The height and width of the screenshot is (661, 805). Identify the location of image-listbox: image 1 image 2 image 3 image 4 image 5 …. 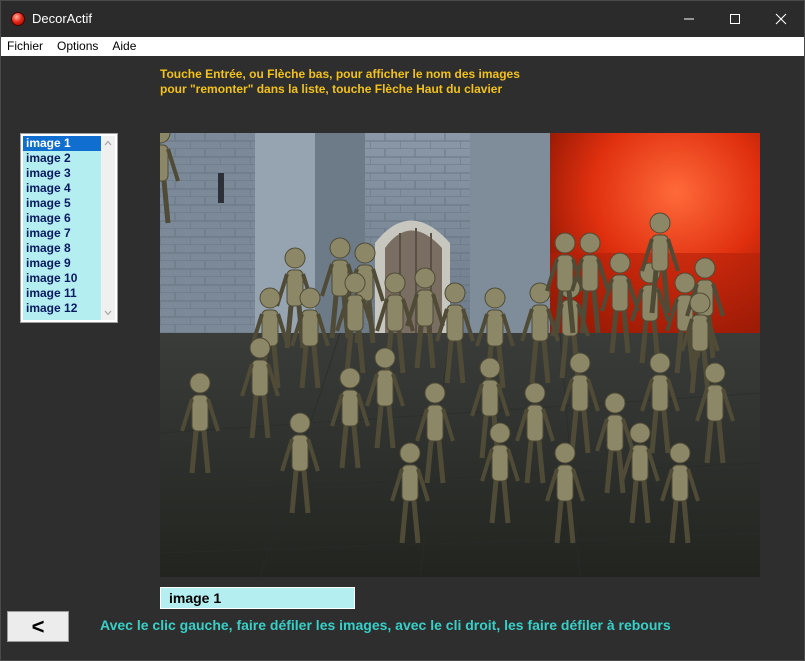
(69, 228).